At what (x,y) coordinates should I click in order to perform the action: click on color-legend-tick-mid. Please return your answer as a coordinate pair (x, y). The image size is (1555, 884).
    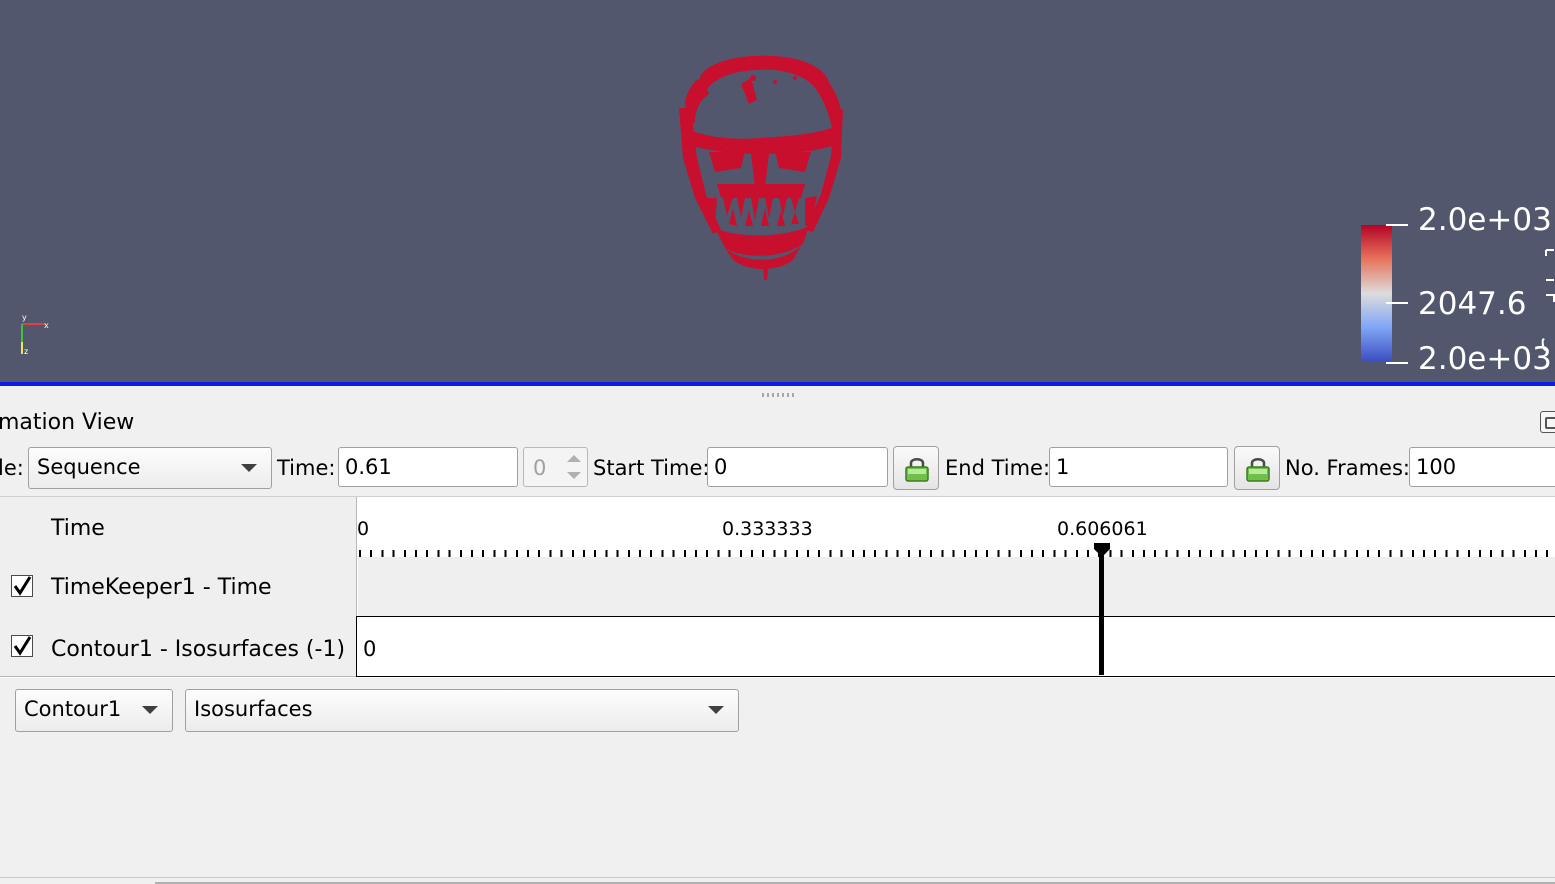
    Looking at the image, I should click on (1397, 303).